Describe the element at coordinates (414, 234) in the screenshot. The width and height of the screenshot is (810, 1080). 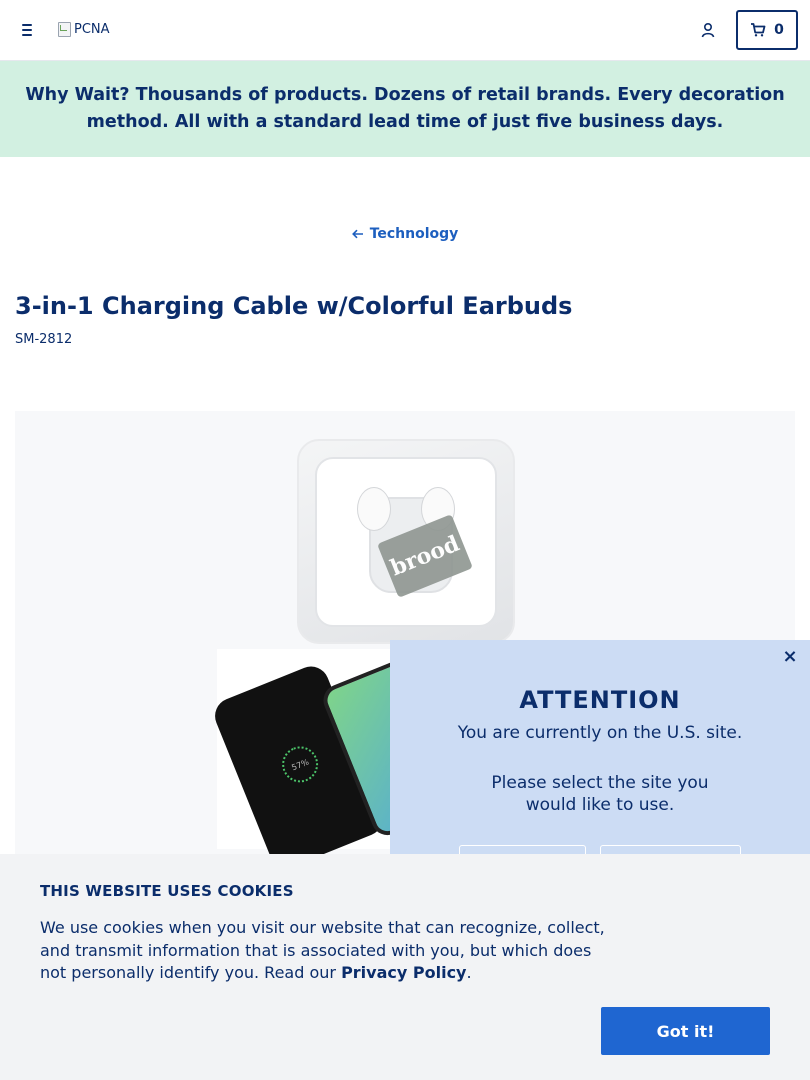
I see `breadcrumb-label: Technology` at that location.